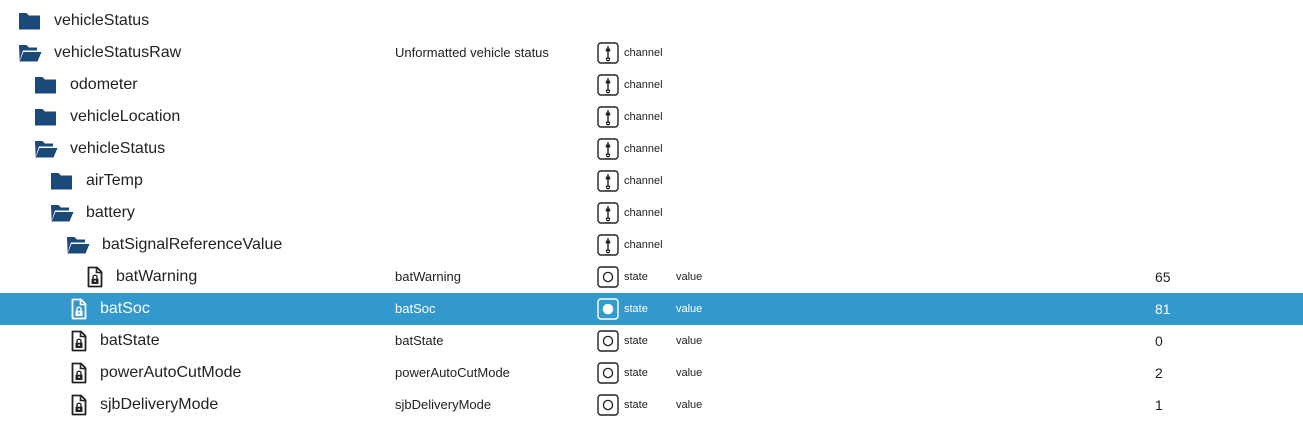  Describe the element at coordinates (415, 308) in the screenshot. I see `object-description: batSoc` at that location.